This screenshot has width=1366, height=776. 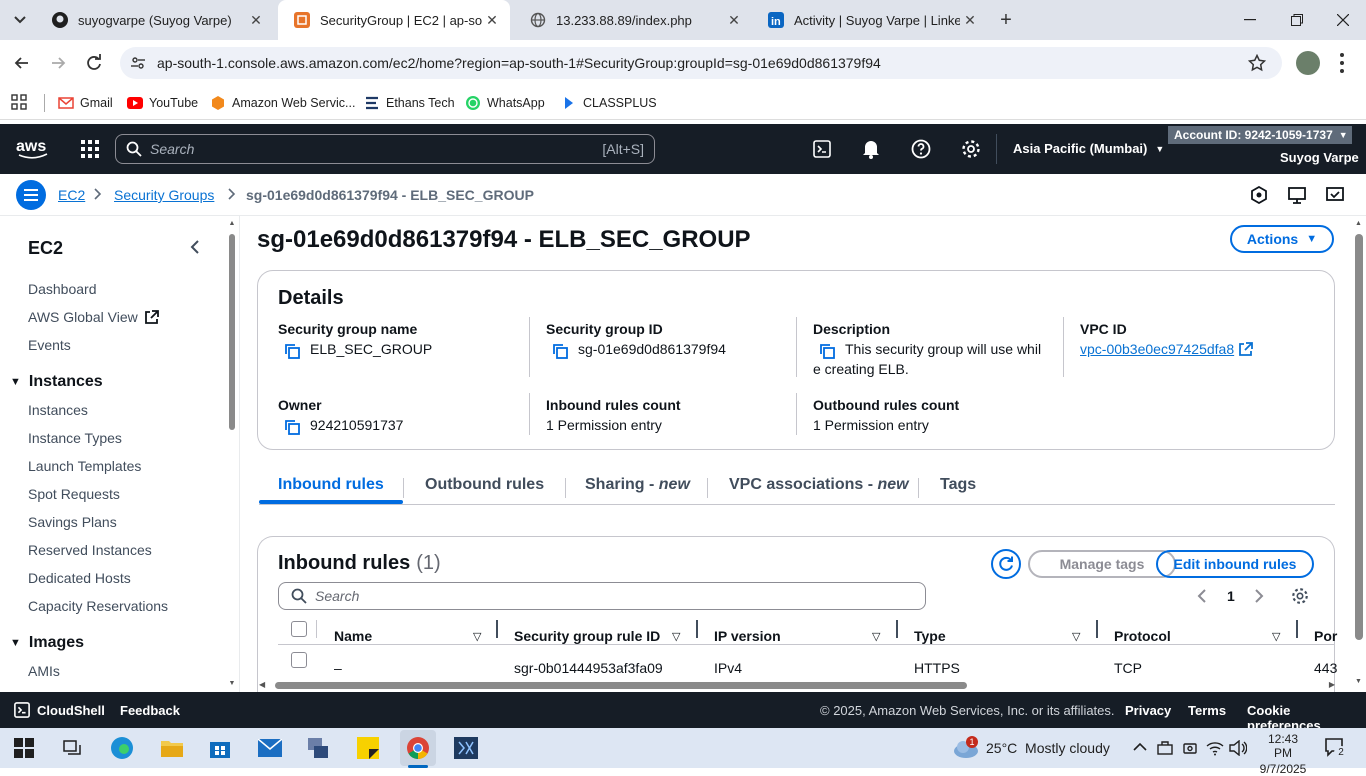 I want to click on actions-button: Actions ▼, so click(x=1282, y=239).